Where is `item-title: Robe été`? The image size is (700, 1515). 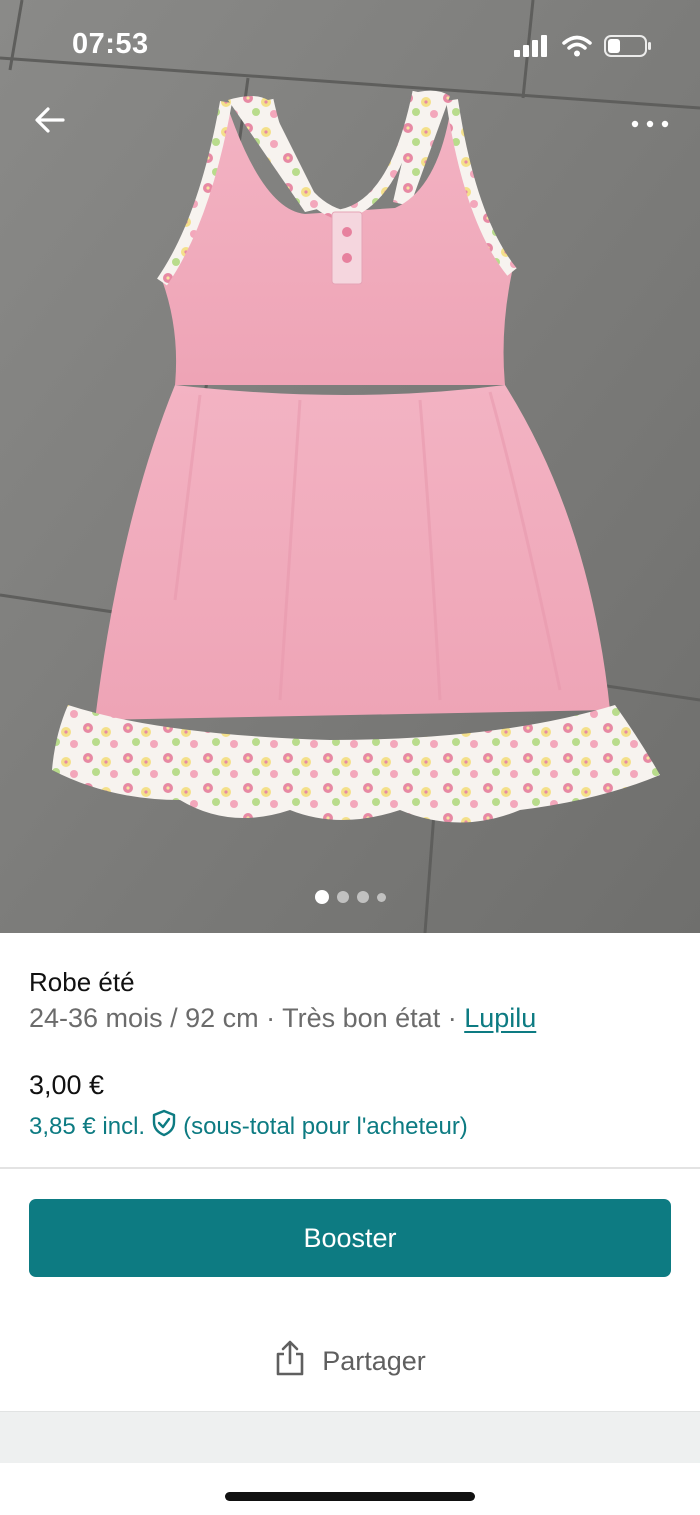 item-title: Robe été is located at coordinates (82, 982).